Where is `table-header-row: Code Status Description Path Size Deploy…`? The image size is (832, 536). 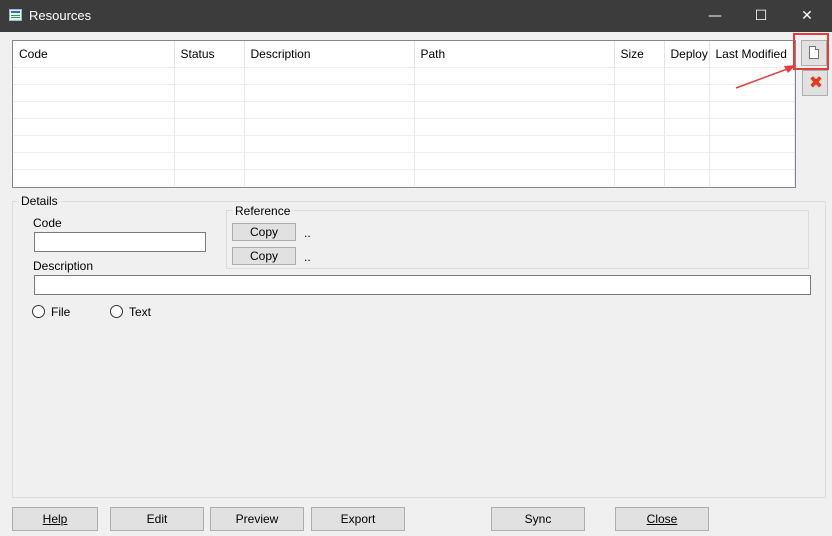 table-header-row: Code Status Description Path Size Deploy… is located at coordinates (404, 54).